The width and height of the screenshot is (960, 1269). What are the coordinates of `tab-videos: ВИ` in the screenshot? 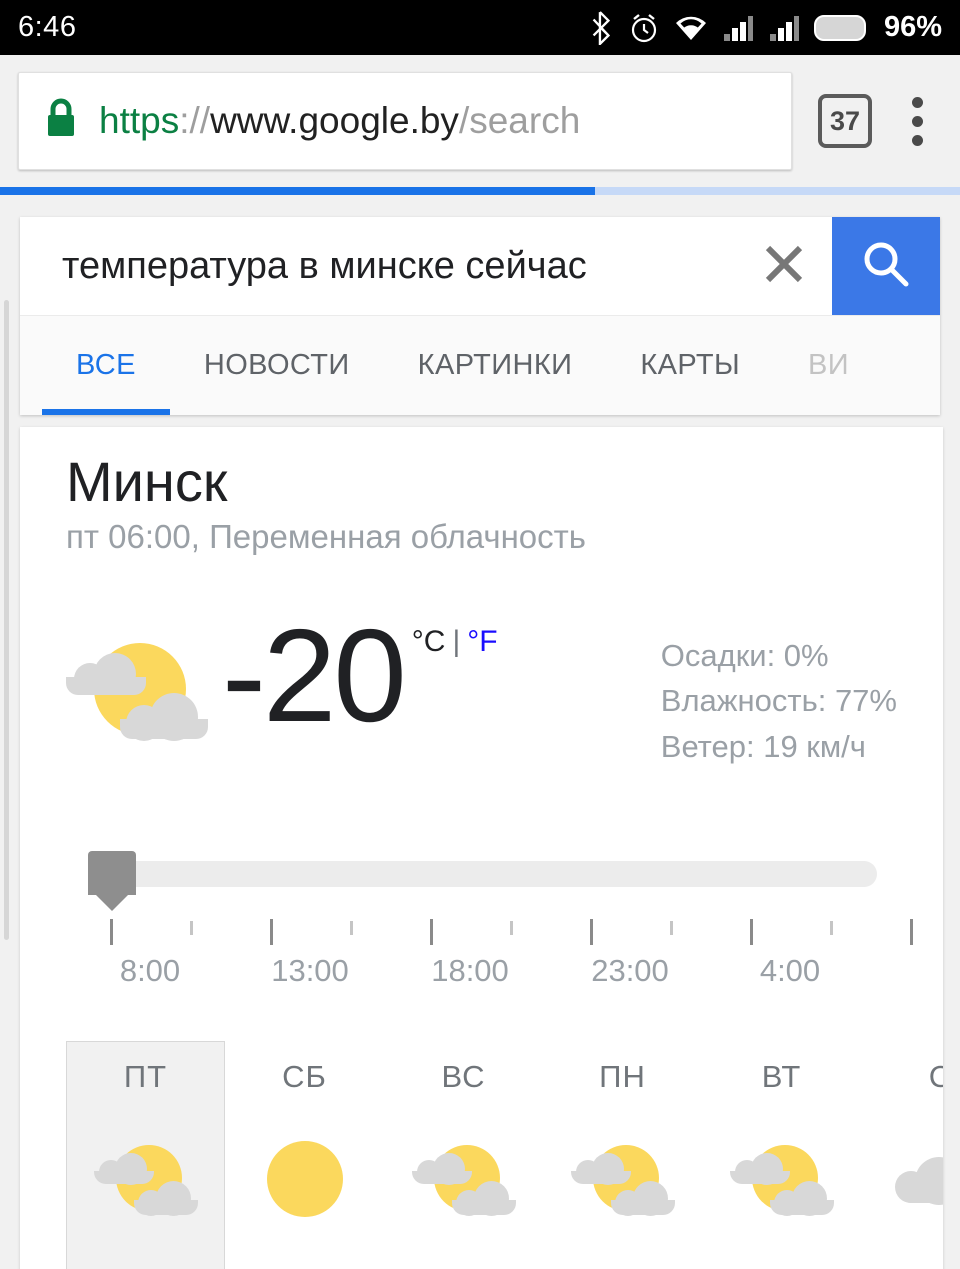 It's located at (828, 365).